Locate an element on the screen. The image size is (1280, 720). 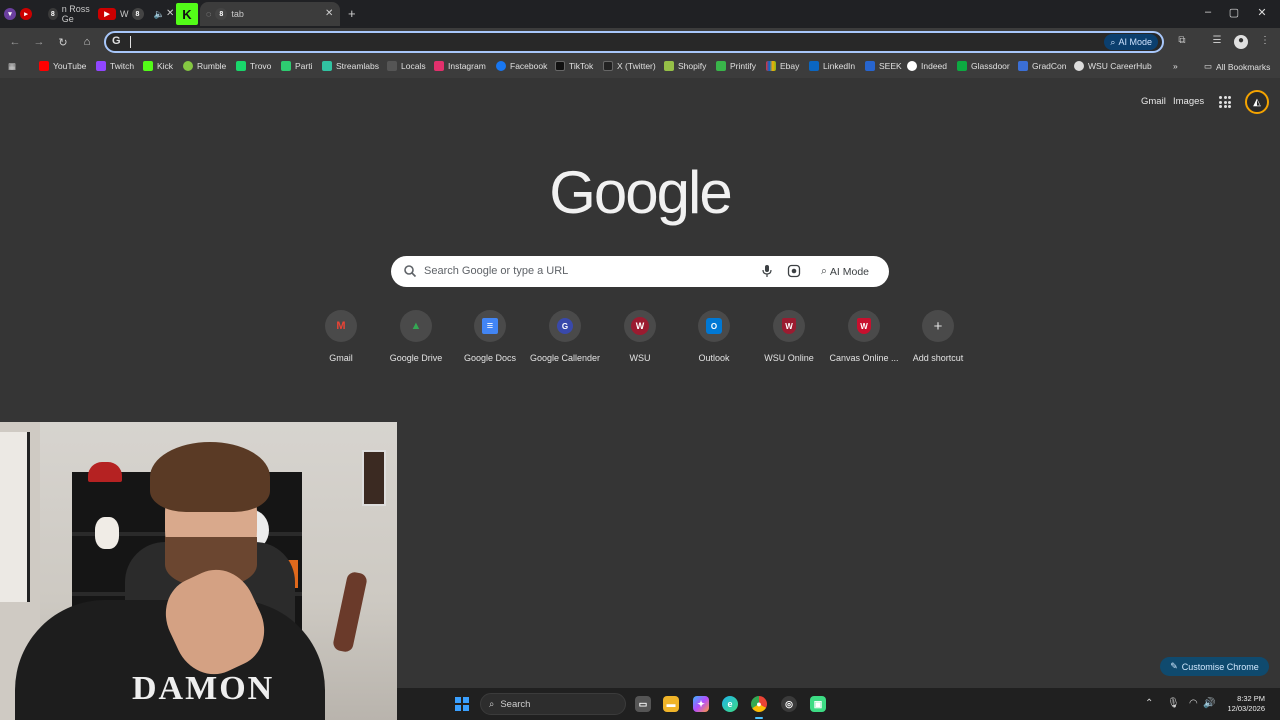
tab-active: ◌ 8 tab is located at coordinates (270, 14).